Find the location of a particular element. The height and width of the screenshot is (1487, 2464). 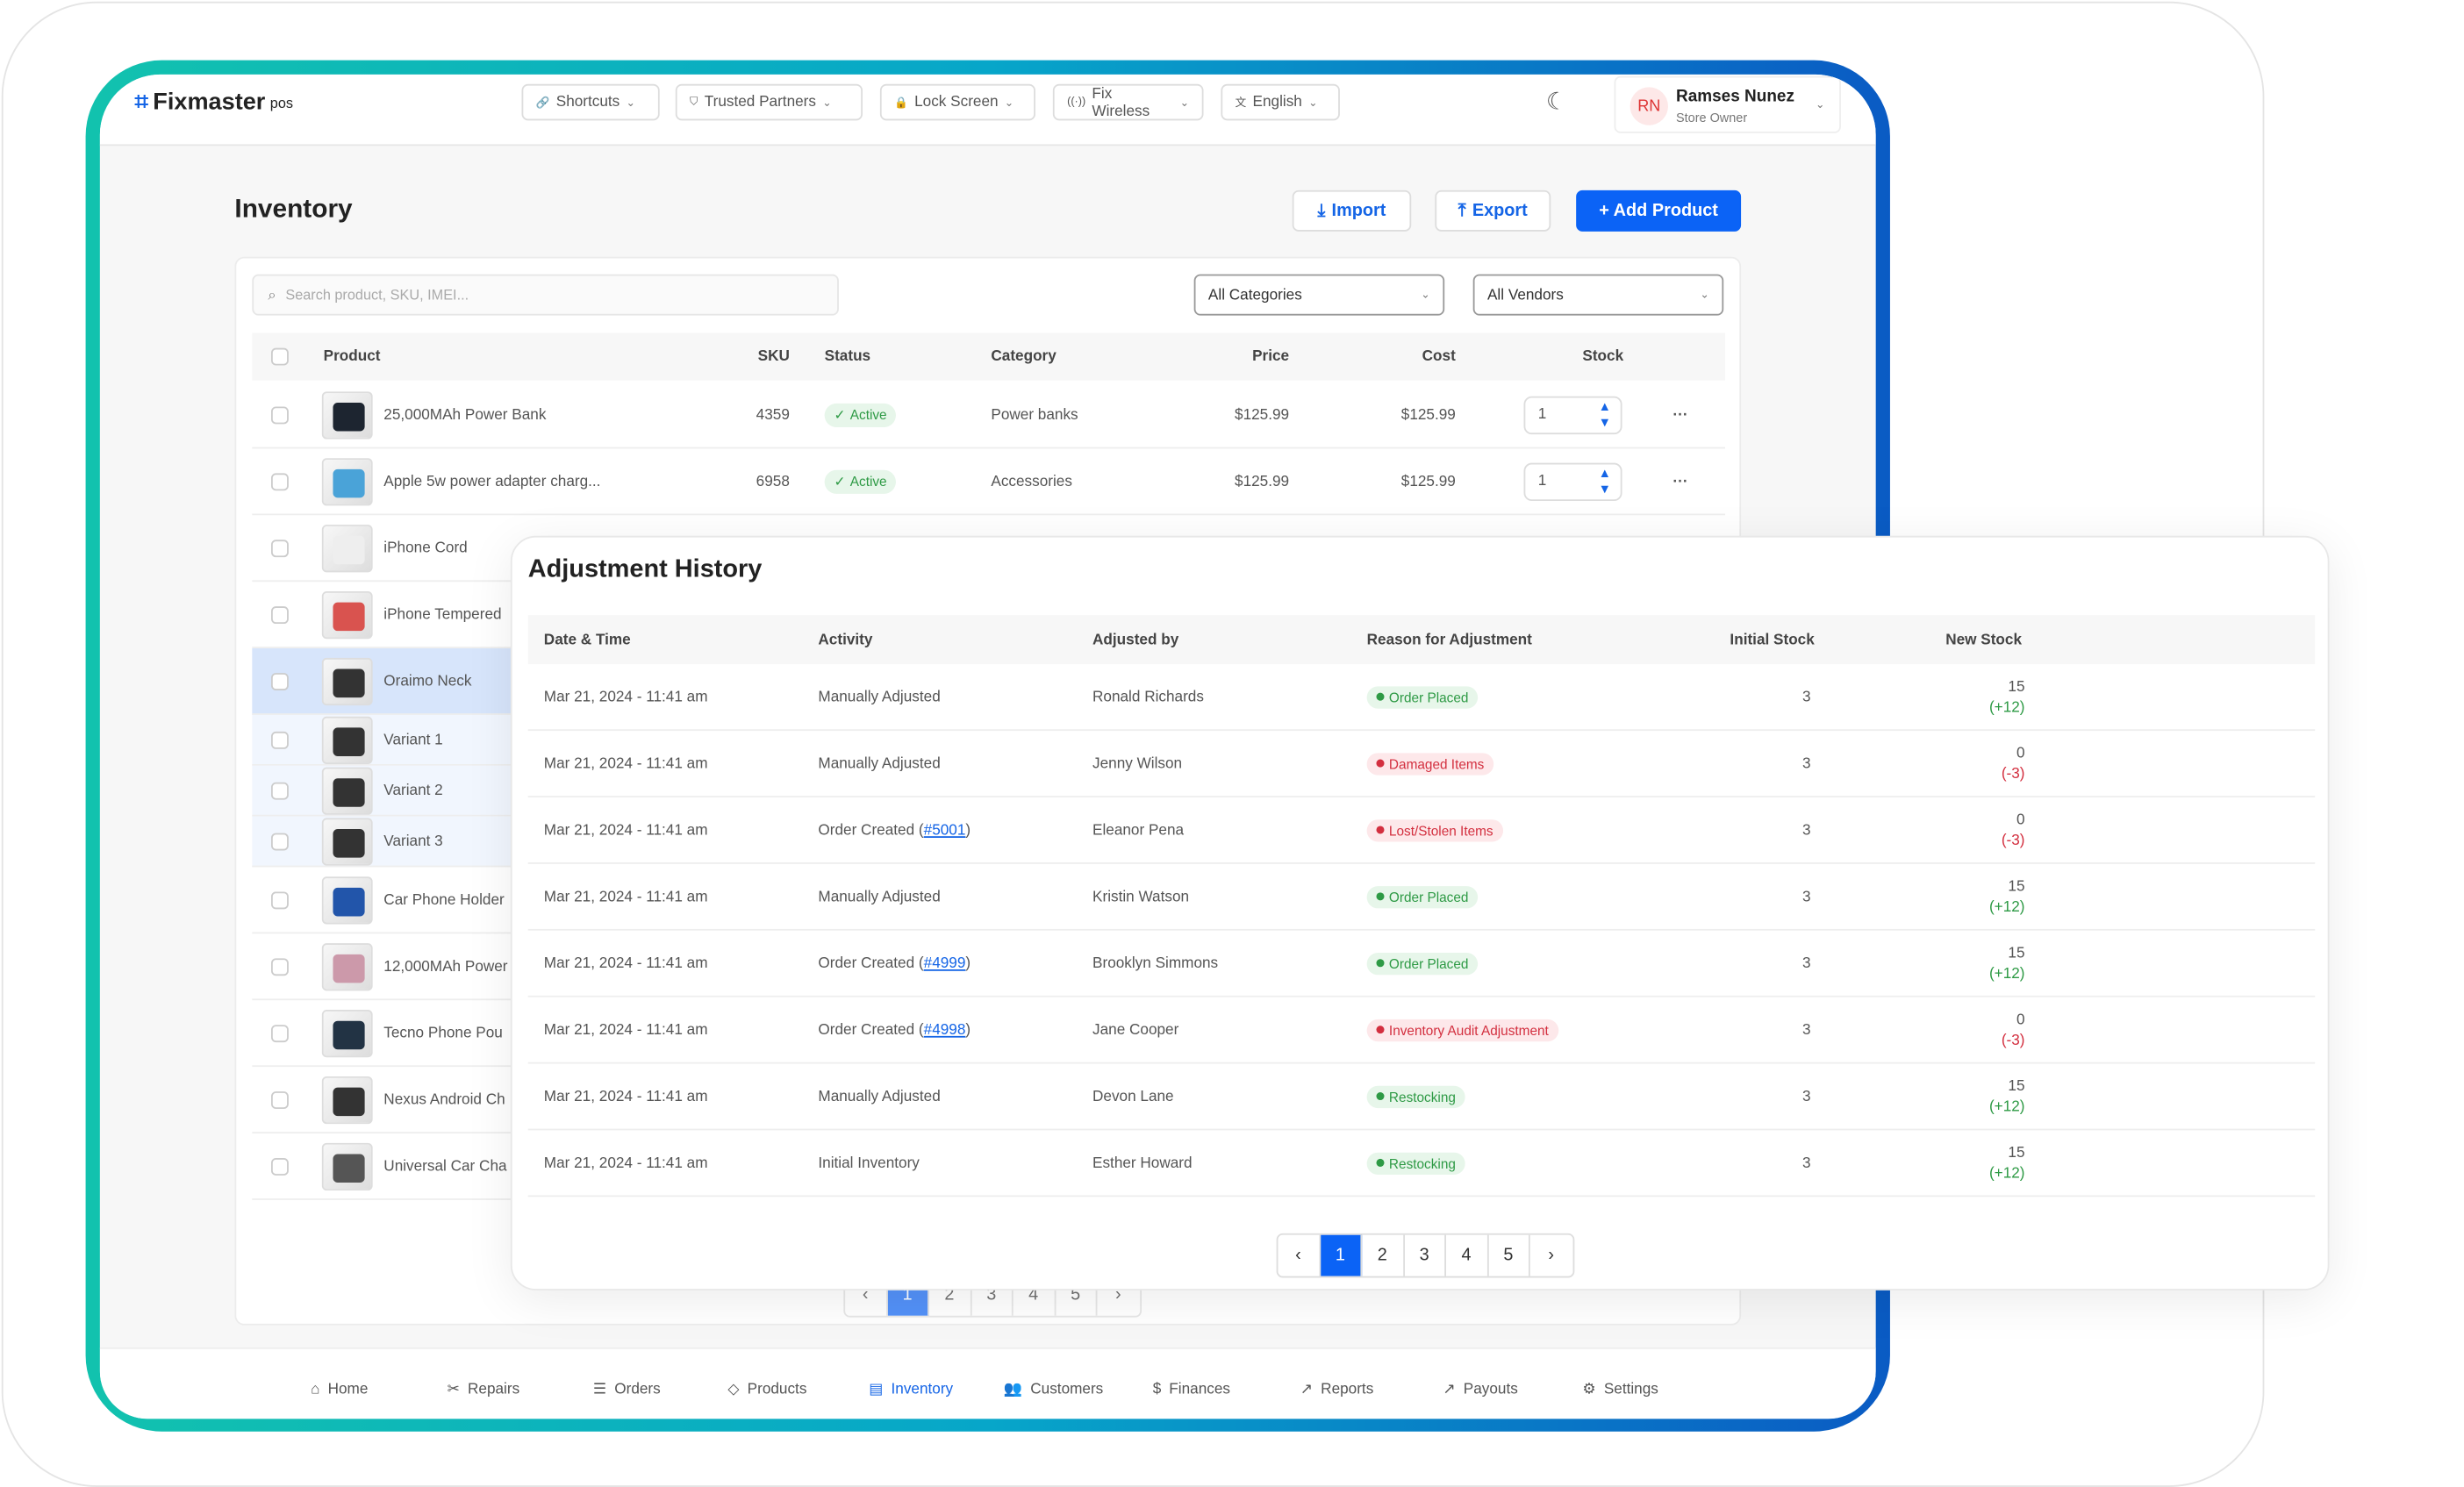

paren: ( is located at coordinates (919, 1029).